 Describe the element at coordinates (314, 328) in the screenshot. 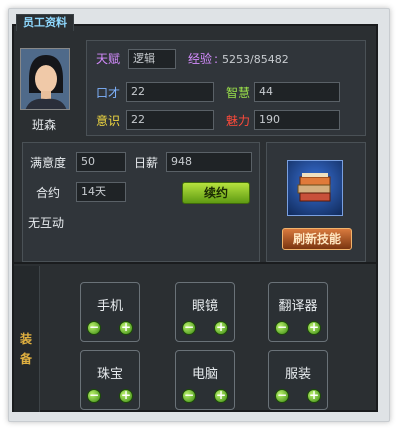

I see `increase-translator-button: +` at that location.